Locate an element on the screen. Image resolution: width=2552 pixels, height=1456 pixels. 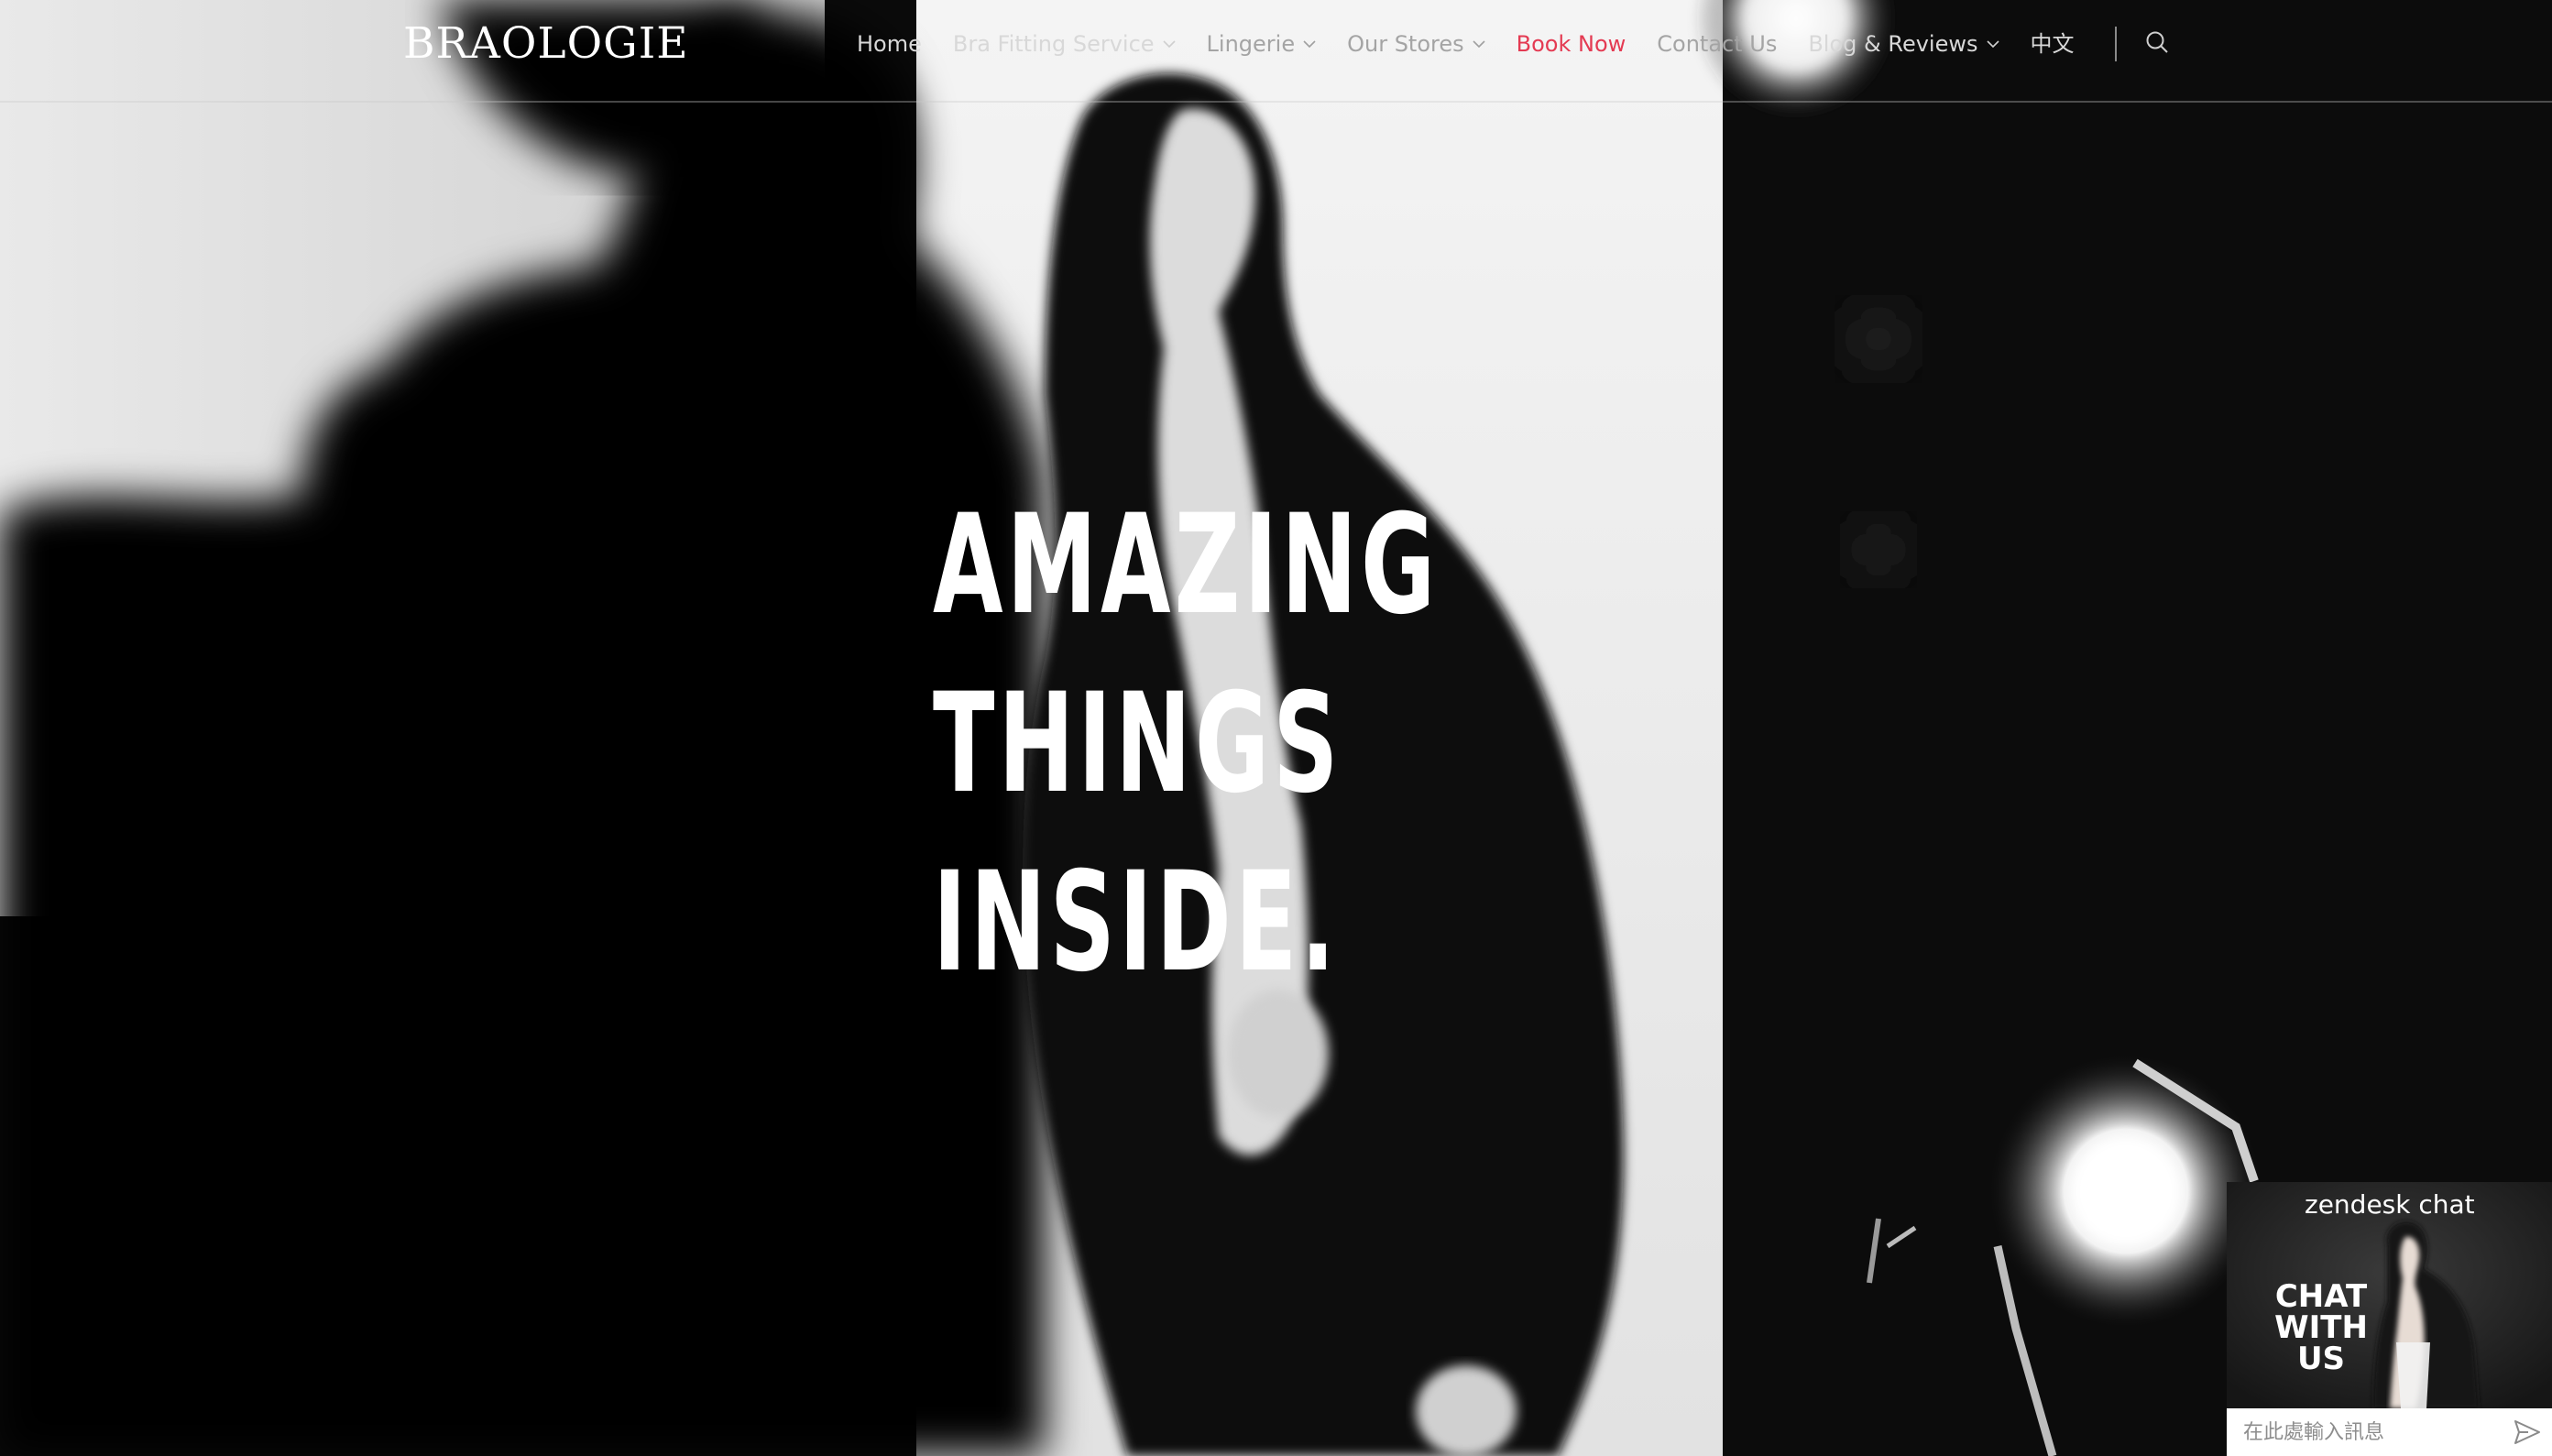
nav-item-label: Home is located at coordinates (889, 44).